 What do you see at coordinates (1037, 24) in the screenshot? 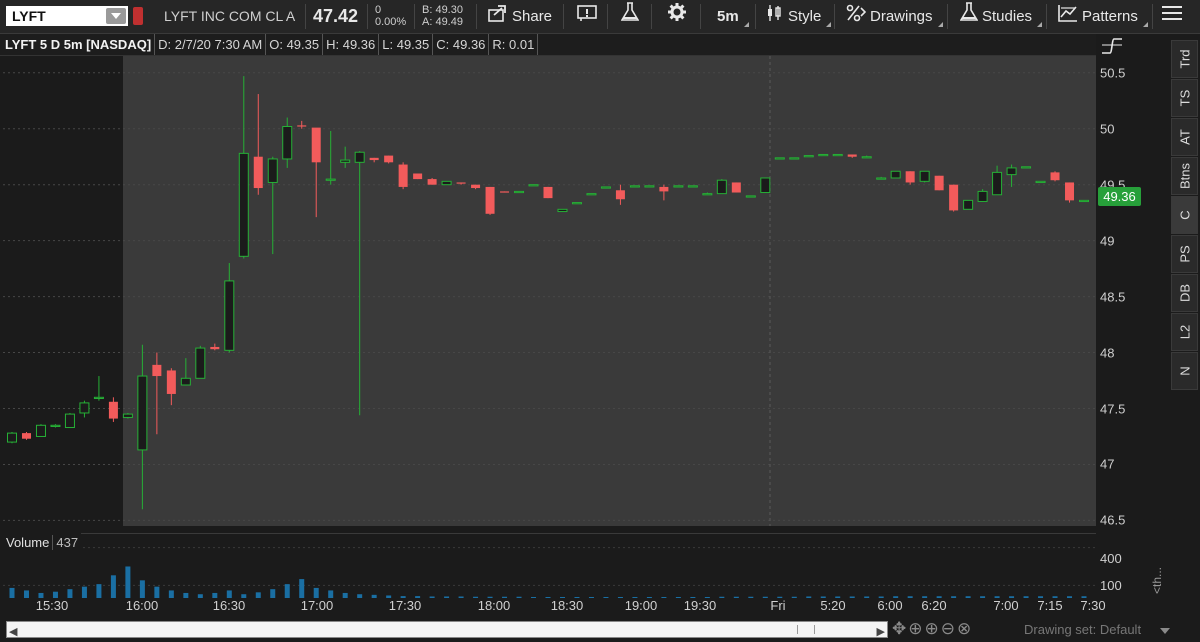
I see `studies-caret-icon` at bounding box center [1037, 24].